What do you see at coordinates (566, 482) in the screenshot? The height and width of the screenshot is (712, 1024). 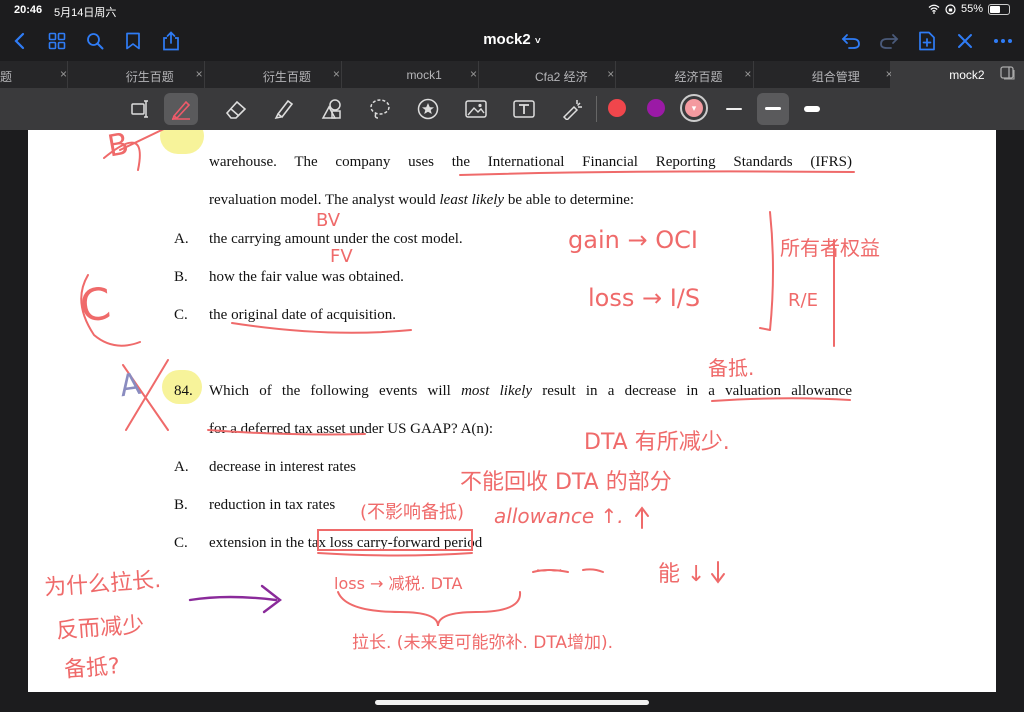 I see `handwritten-note-unrecoverable-dta: 不能回收 DTA 的部分` at bounding box center [566, 482].